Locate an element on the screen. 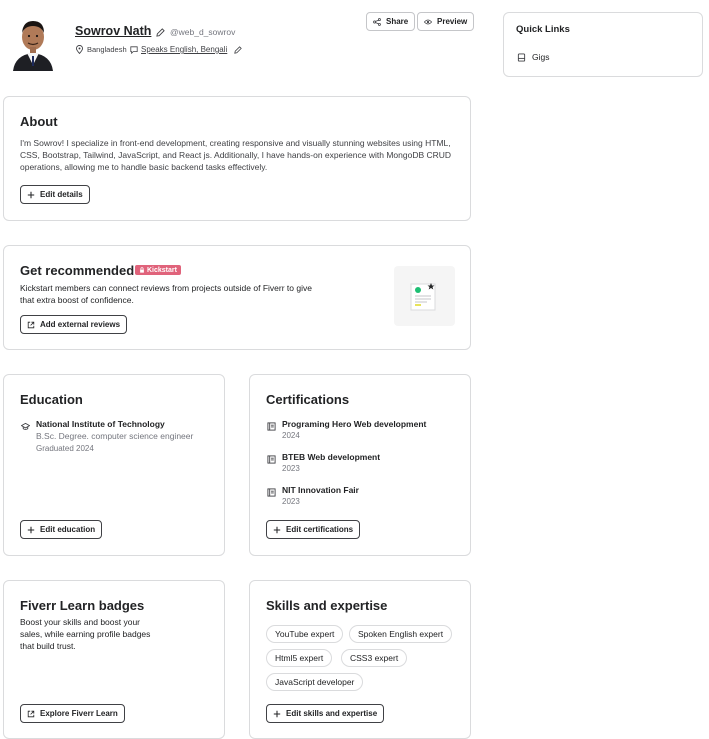 Image resolution: width=709 pixels, height=739 pixels. avatar is located at coordinates (33, 43).